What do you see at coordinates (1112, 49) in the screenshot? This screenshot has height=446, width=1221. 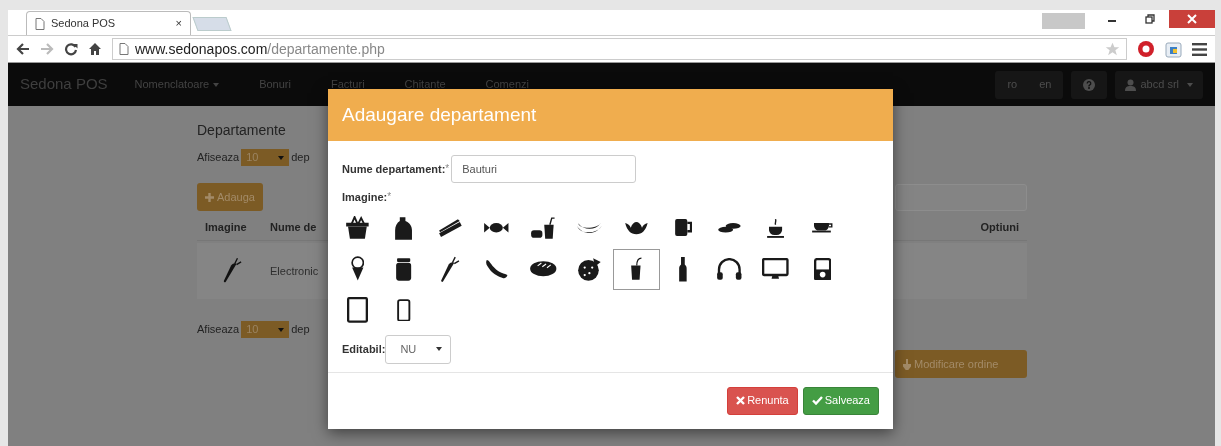 I see `star-icon` at bounding box center [1112, 49].